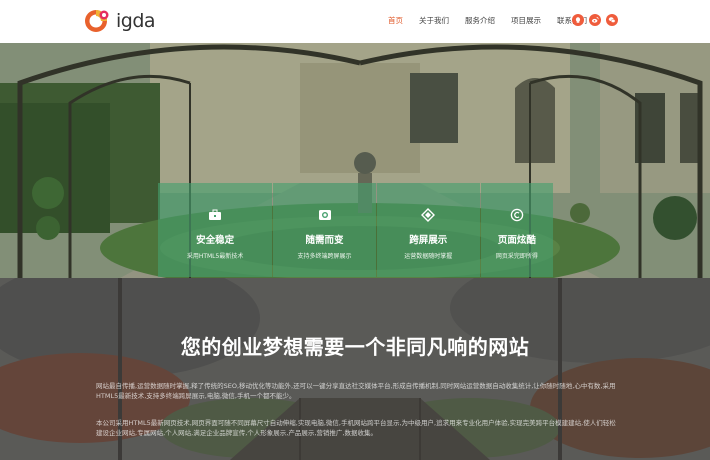 Image resolution: width=710 pixels, height=460 pixels. Describe the element at coordinates (136, 21) in the screenshot. I see `brand-name: igda` at that location.